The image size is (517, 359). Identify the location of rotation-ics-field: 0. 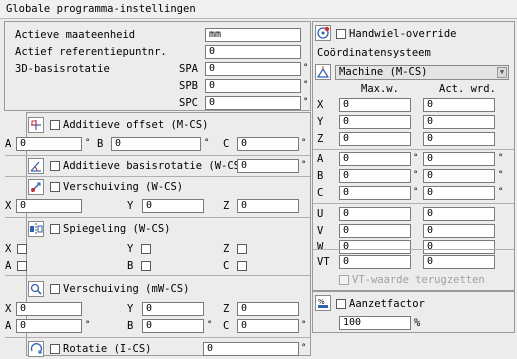
(251, 349).